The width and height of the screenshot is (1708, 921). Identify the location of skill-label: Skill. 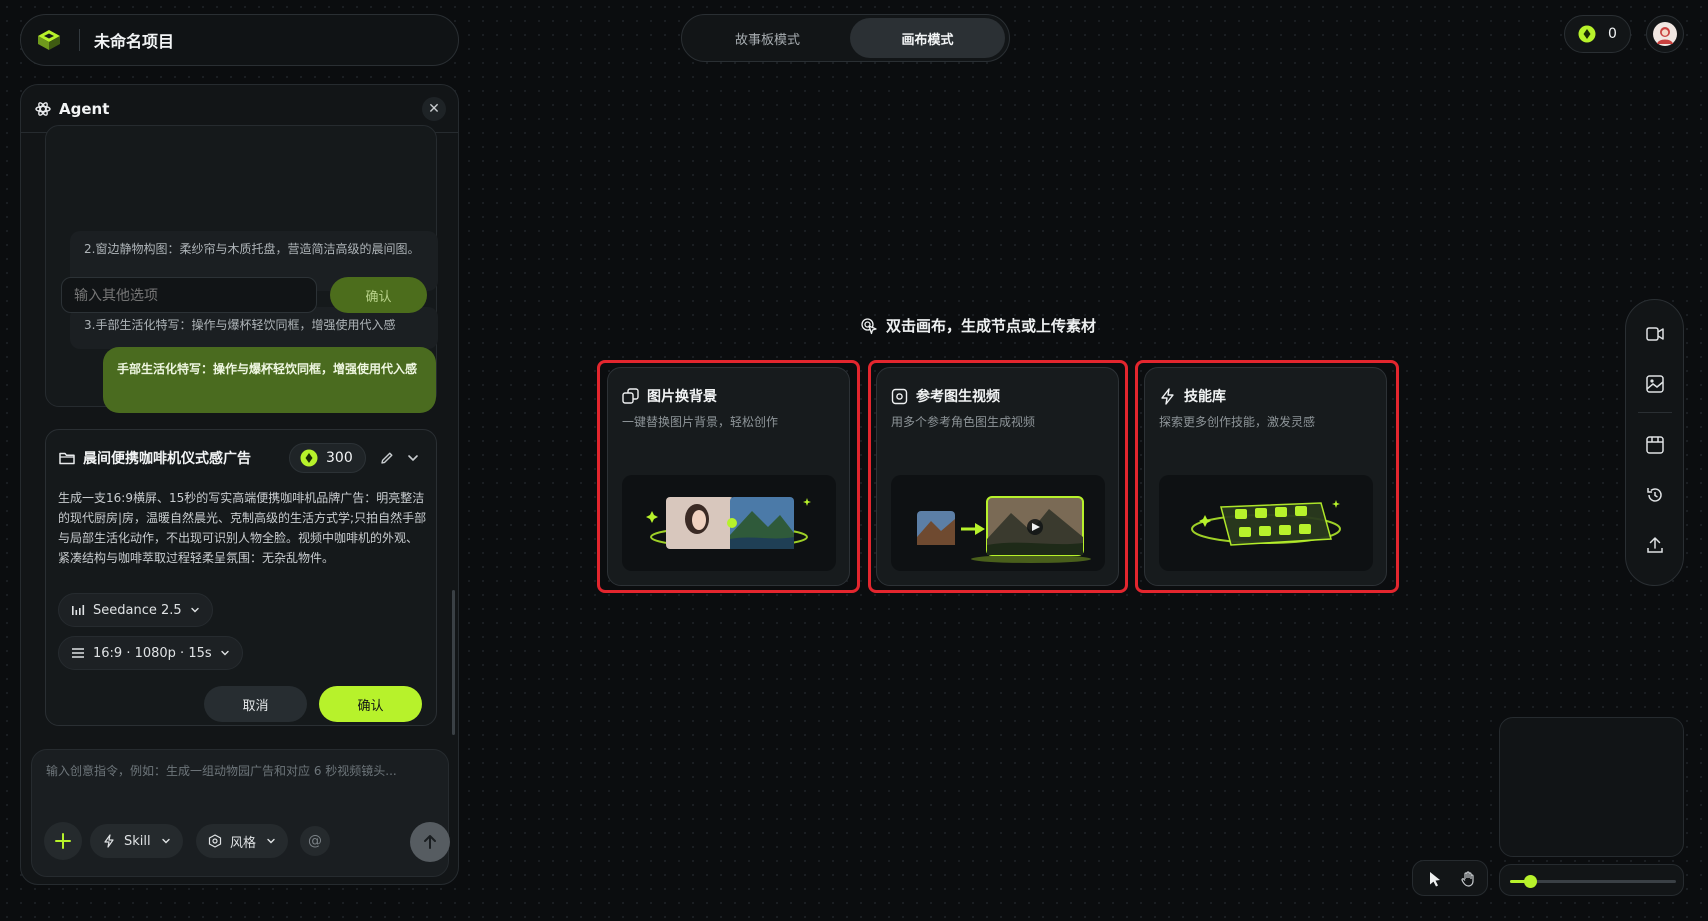
(137, 841).